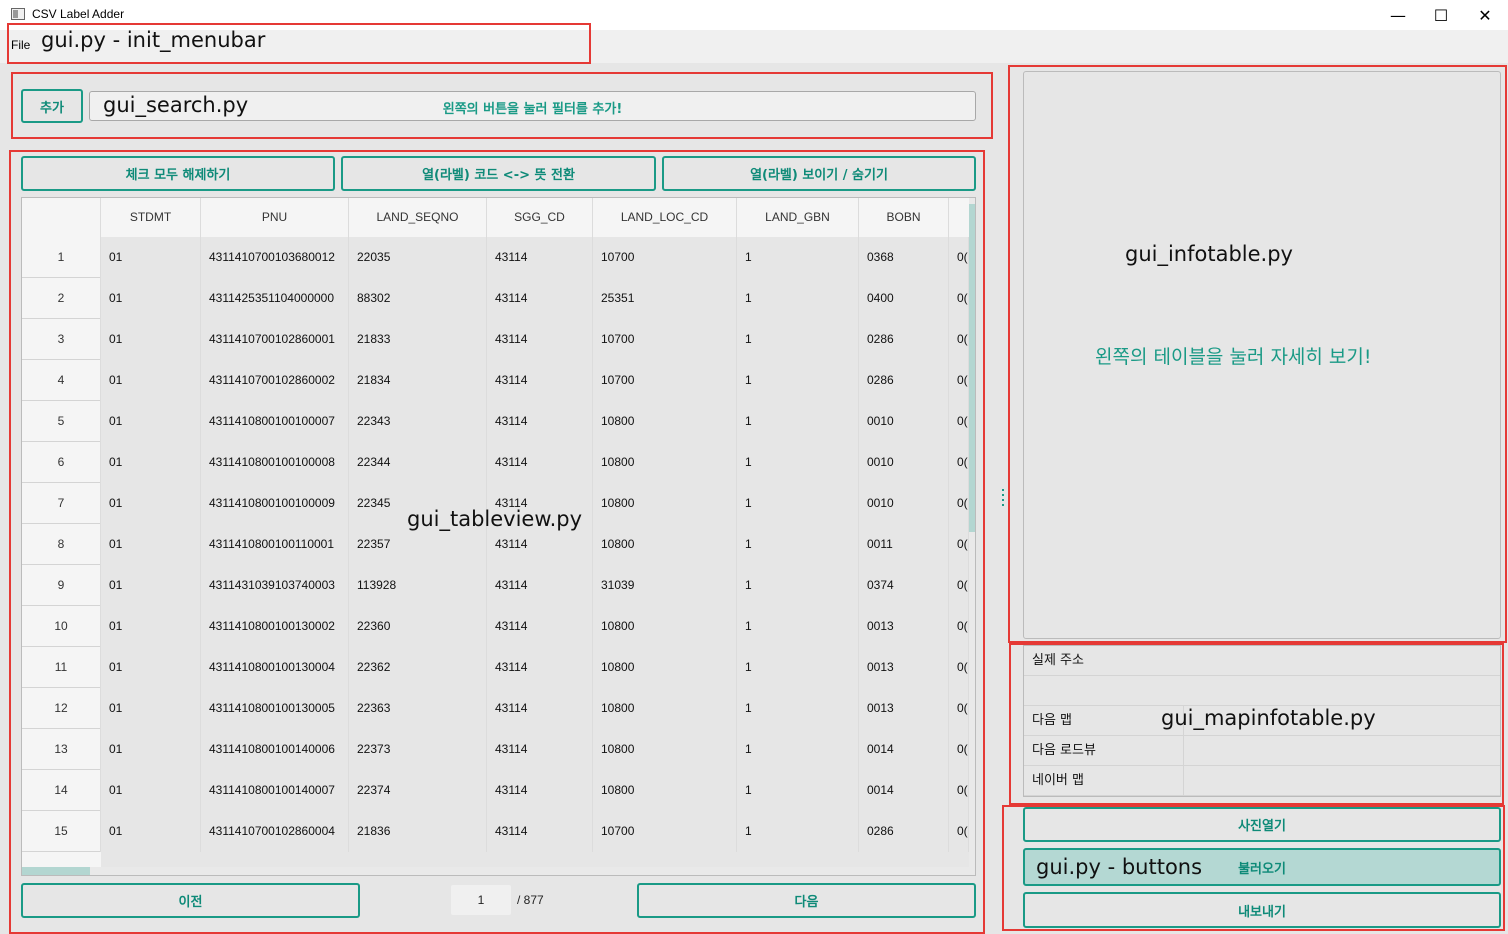 The image size is (1508, 934). What do you see at coordinates (275, 708) in the screenshot?
I see `table-cell: 4311410800100130005` at bounding box center [275, 708].